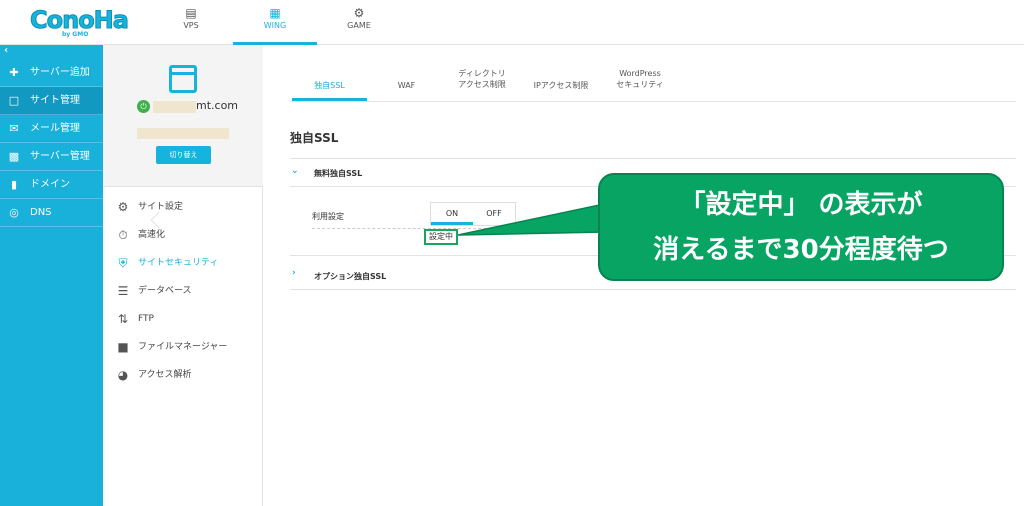 Image resolution: width=1024 pixels, height=506 pixels. I want to click on power-status-icon: ⏻, so click(143, 106).